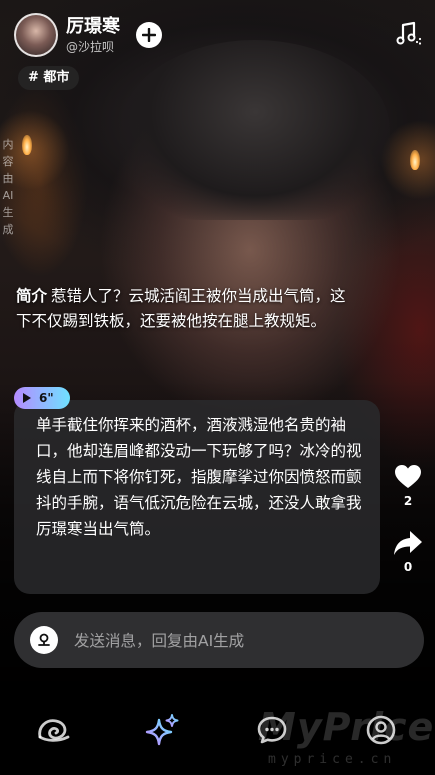  I want to click on voice-input-button, so click(44, 640).